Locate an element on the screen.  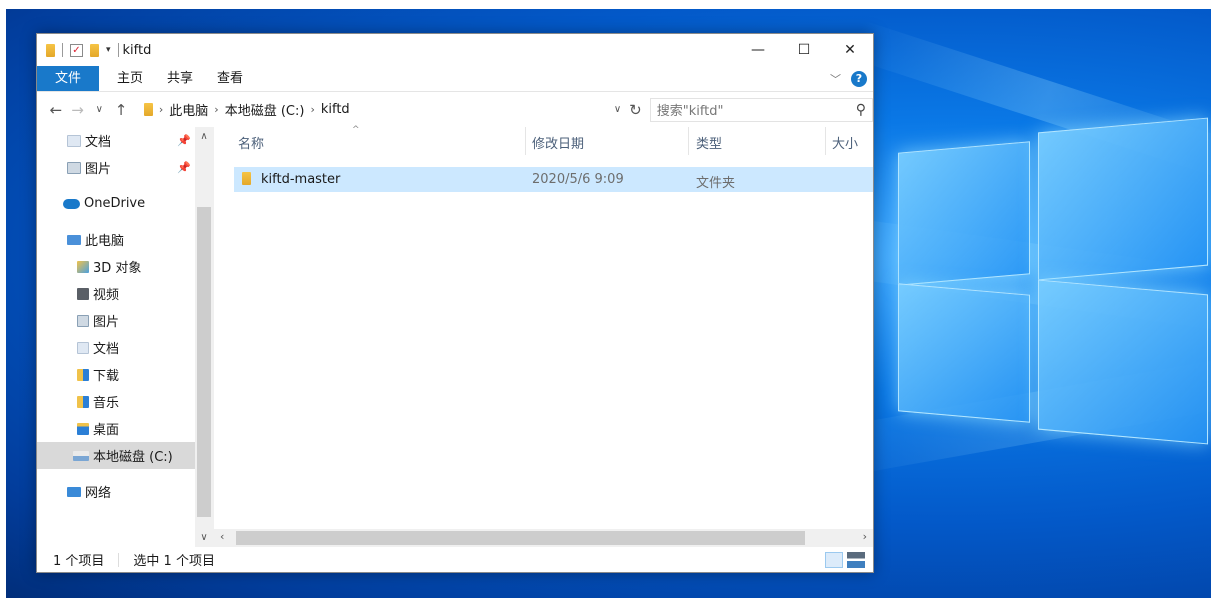
sidebar-item-videos: 视频 is located at coordinates (116, 293).